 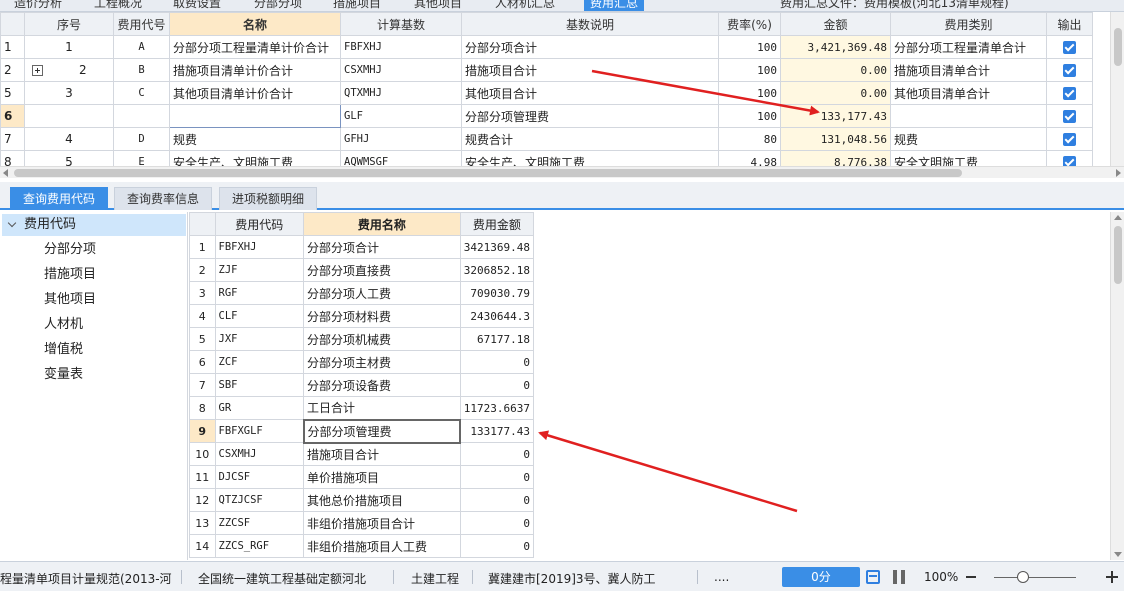 I want to click on fee-code-cell: ZZCS_RGF, so click(x=259, y=546).